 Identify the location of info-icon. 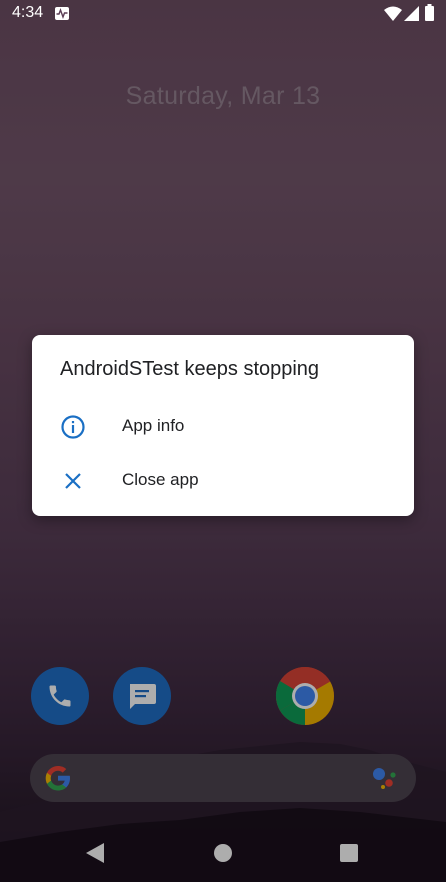
(73, 427).